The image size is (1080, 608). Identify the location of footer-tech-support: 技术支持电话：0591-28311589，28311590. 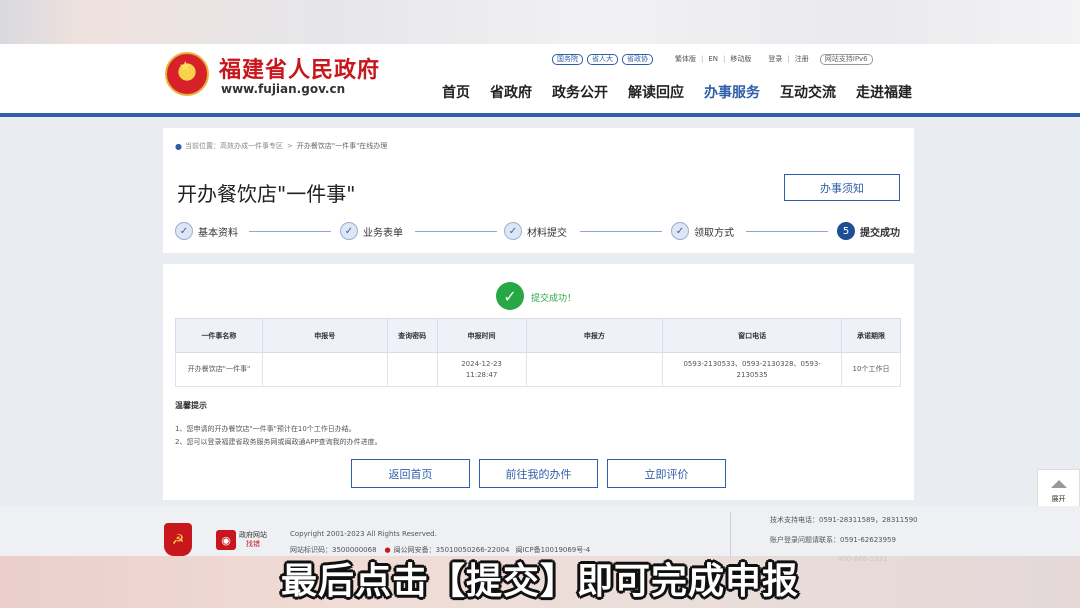
(844, 520).